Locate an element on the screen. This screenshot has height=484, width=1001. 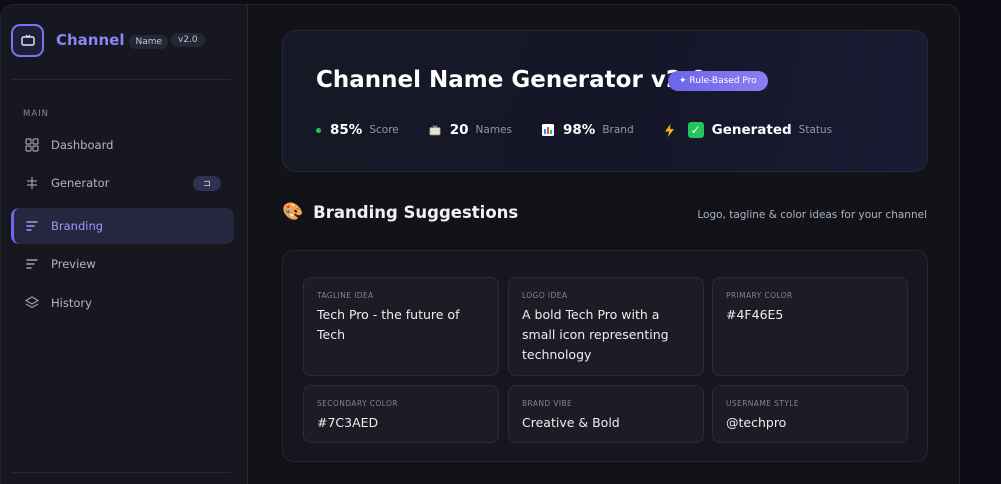
stat-status: ✓ Generated Status is located at coordinates (748, 130).